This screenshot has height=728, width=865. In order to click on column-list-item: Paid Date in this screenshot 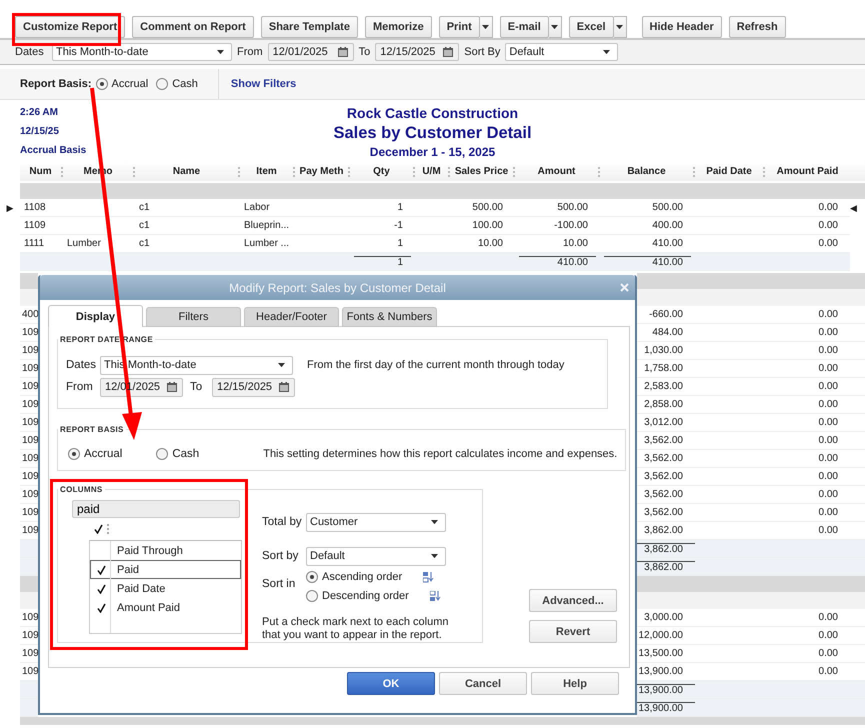, I will do `click(165, 588)`.